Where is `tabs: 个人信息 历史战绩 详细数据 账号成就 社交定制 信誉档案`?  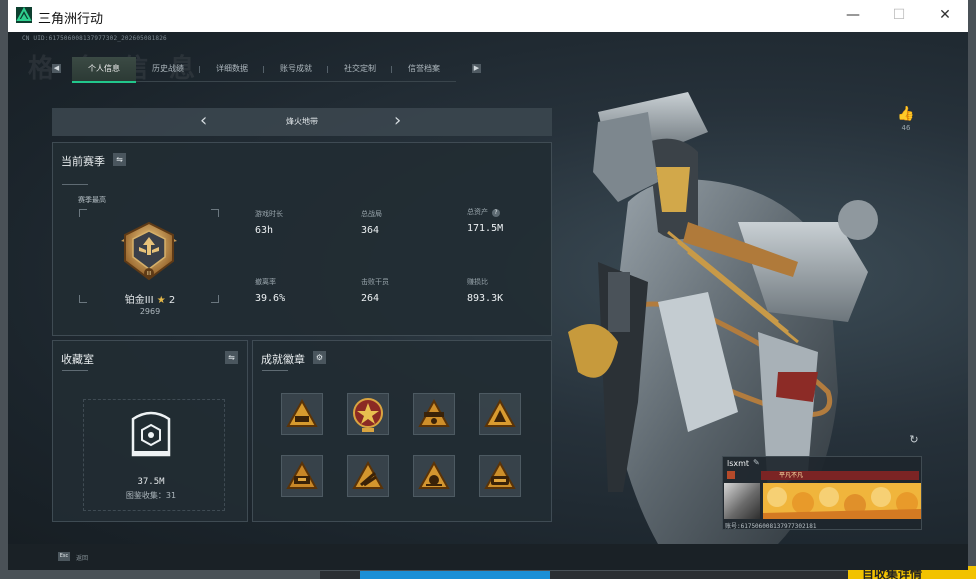 tabs: 个人信息 历史战绩 详细数据 账号成就 社交定制 信誉档案 is located at coordinates (266, 70).